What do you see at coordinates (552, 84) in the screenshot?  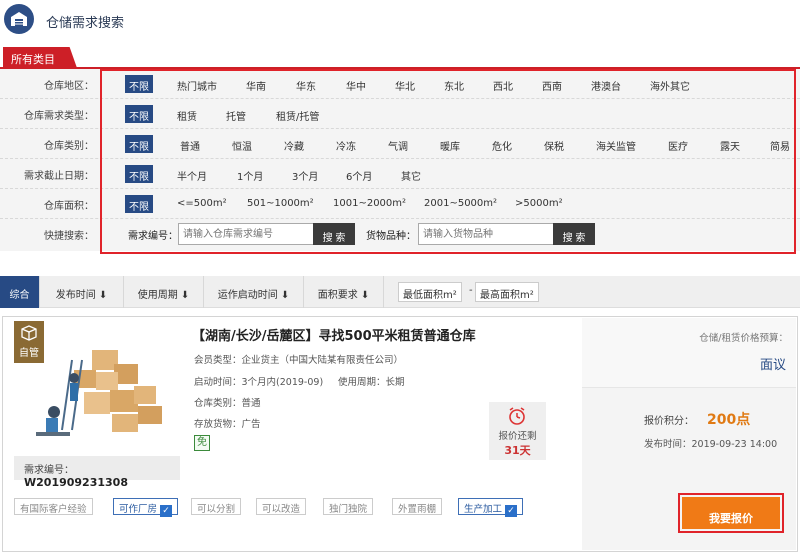 I see `filter-option: 西南` at bounding box center [552, 84].